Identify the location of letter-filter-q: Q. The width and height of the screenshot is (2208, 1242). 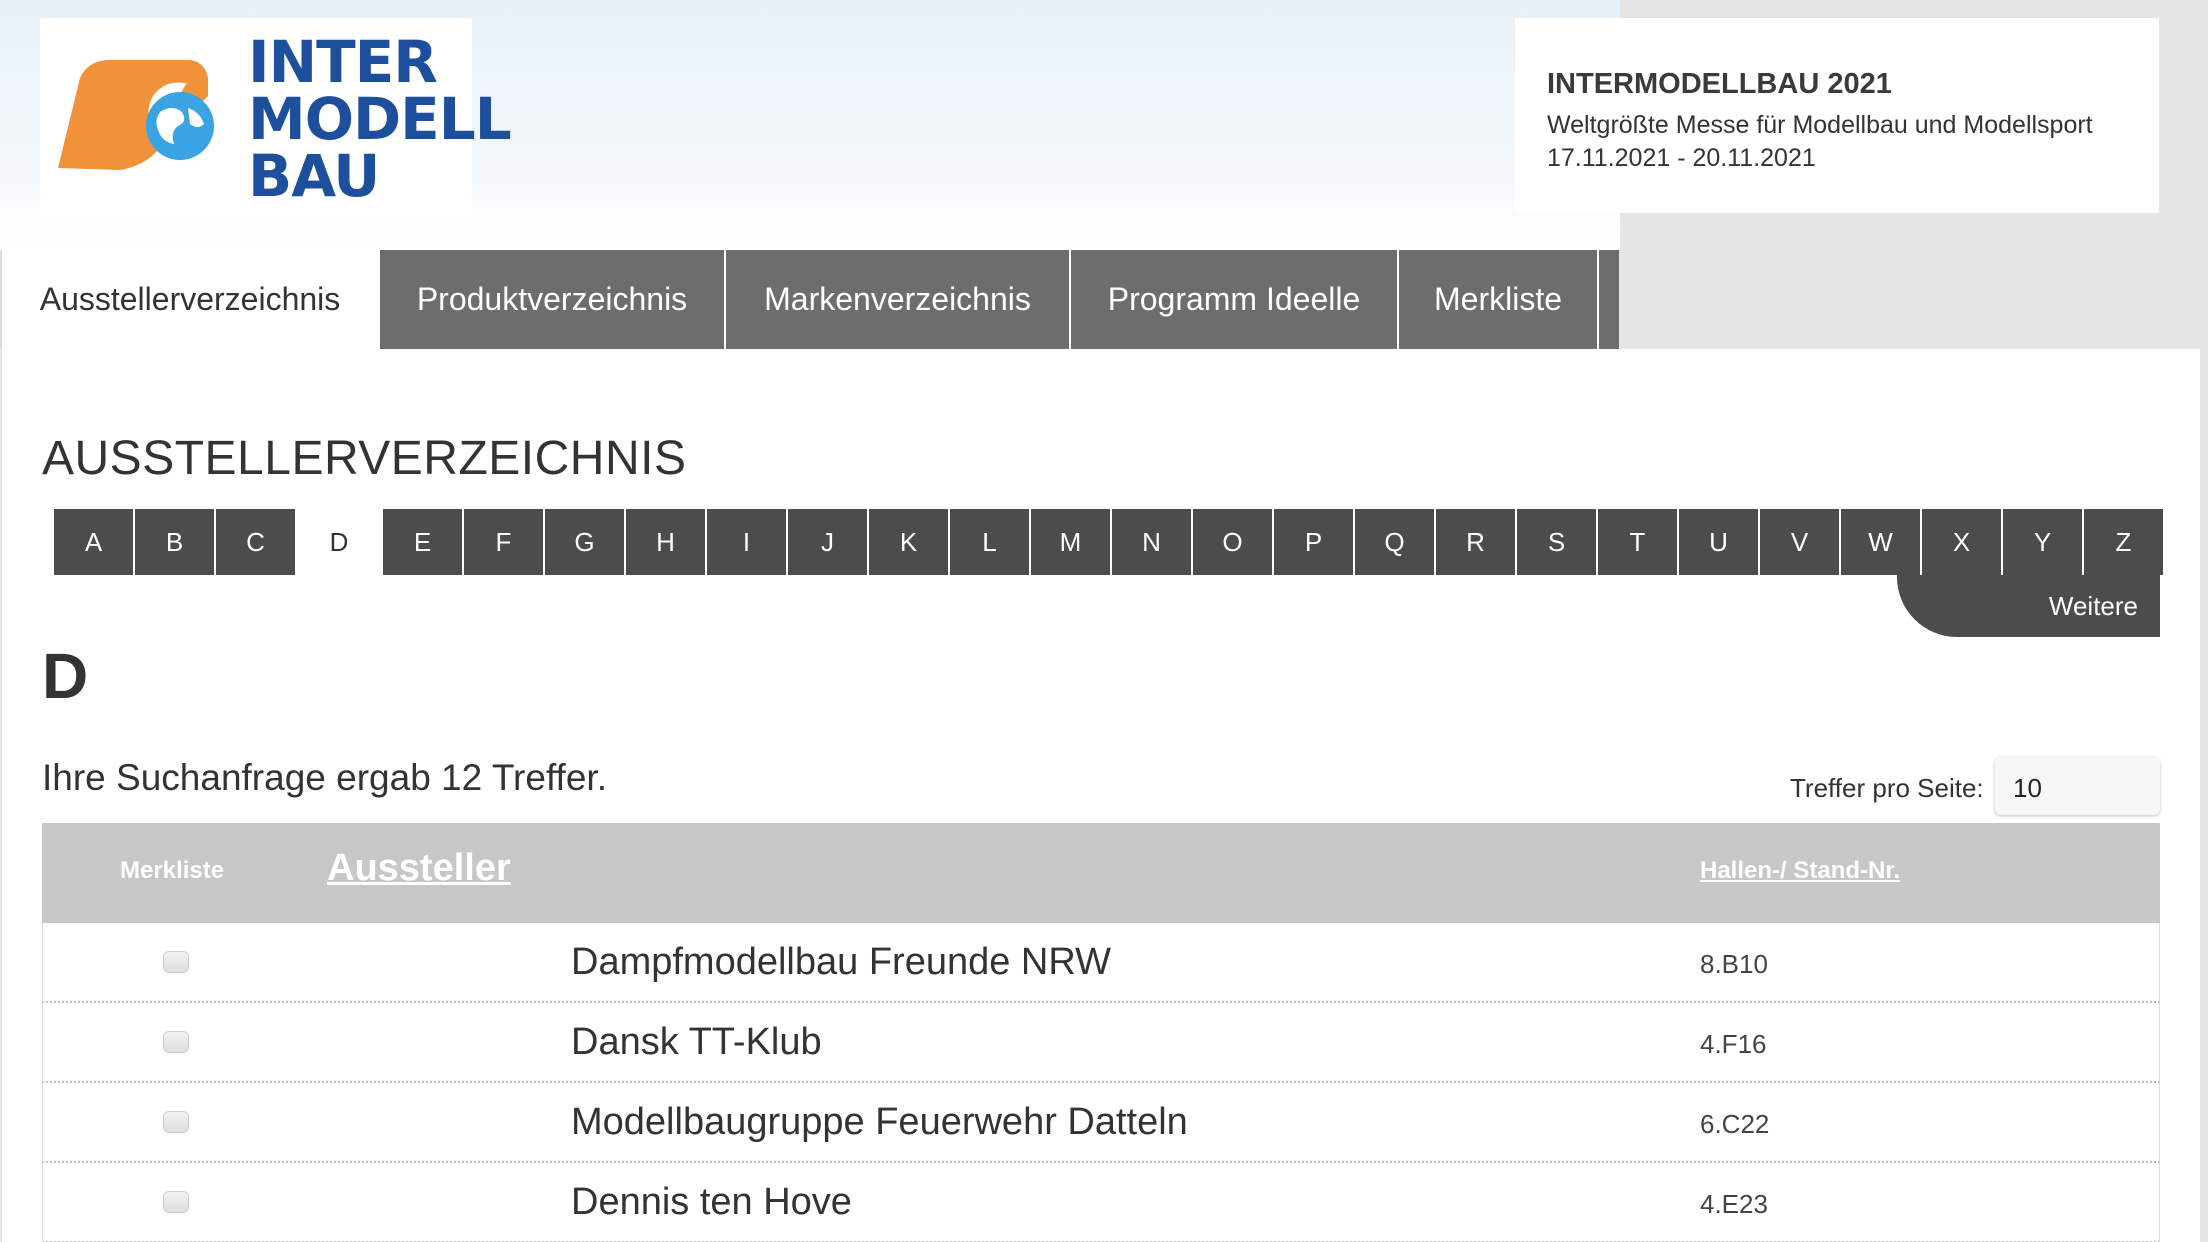
(1394, 542).